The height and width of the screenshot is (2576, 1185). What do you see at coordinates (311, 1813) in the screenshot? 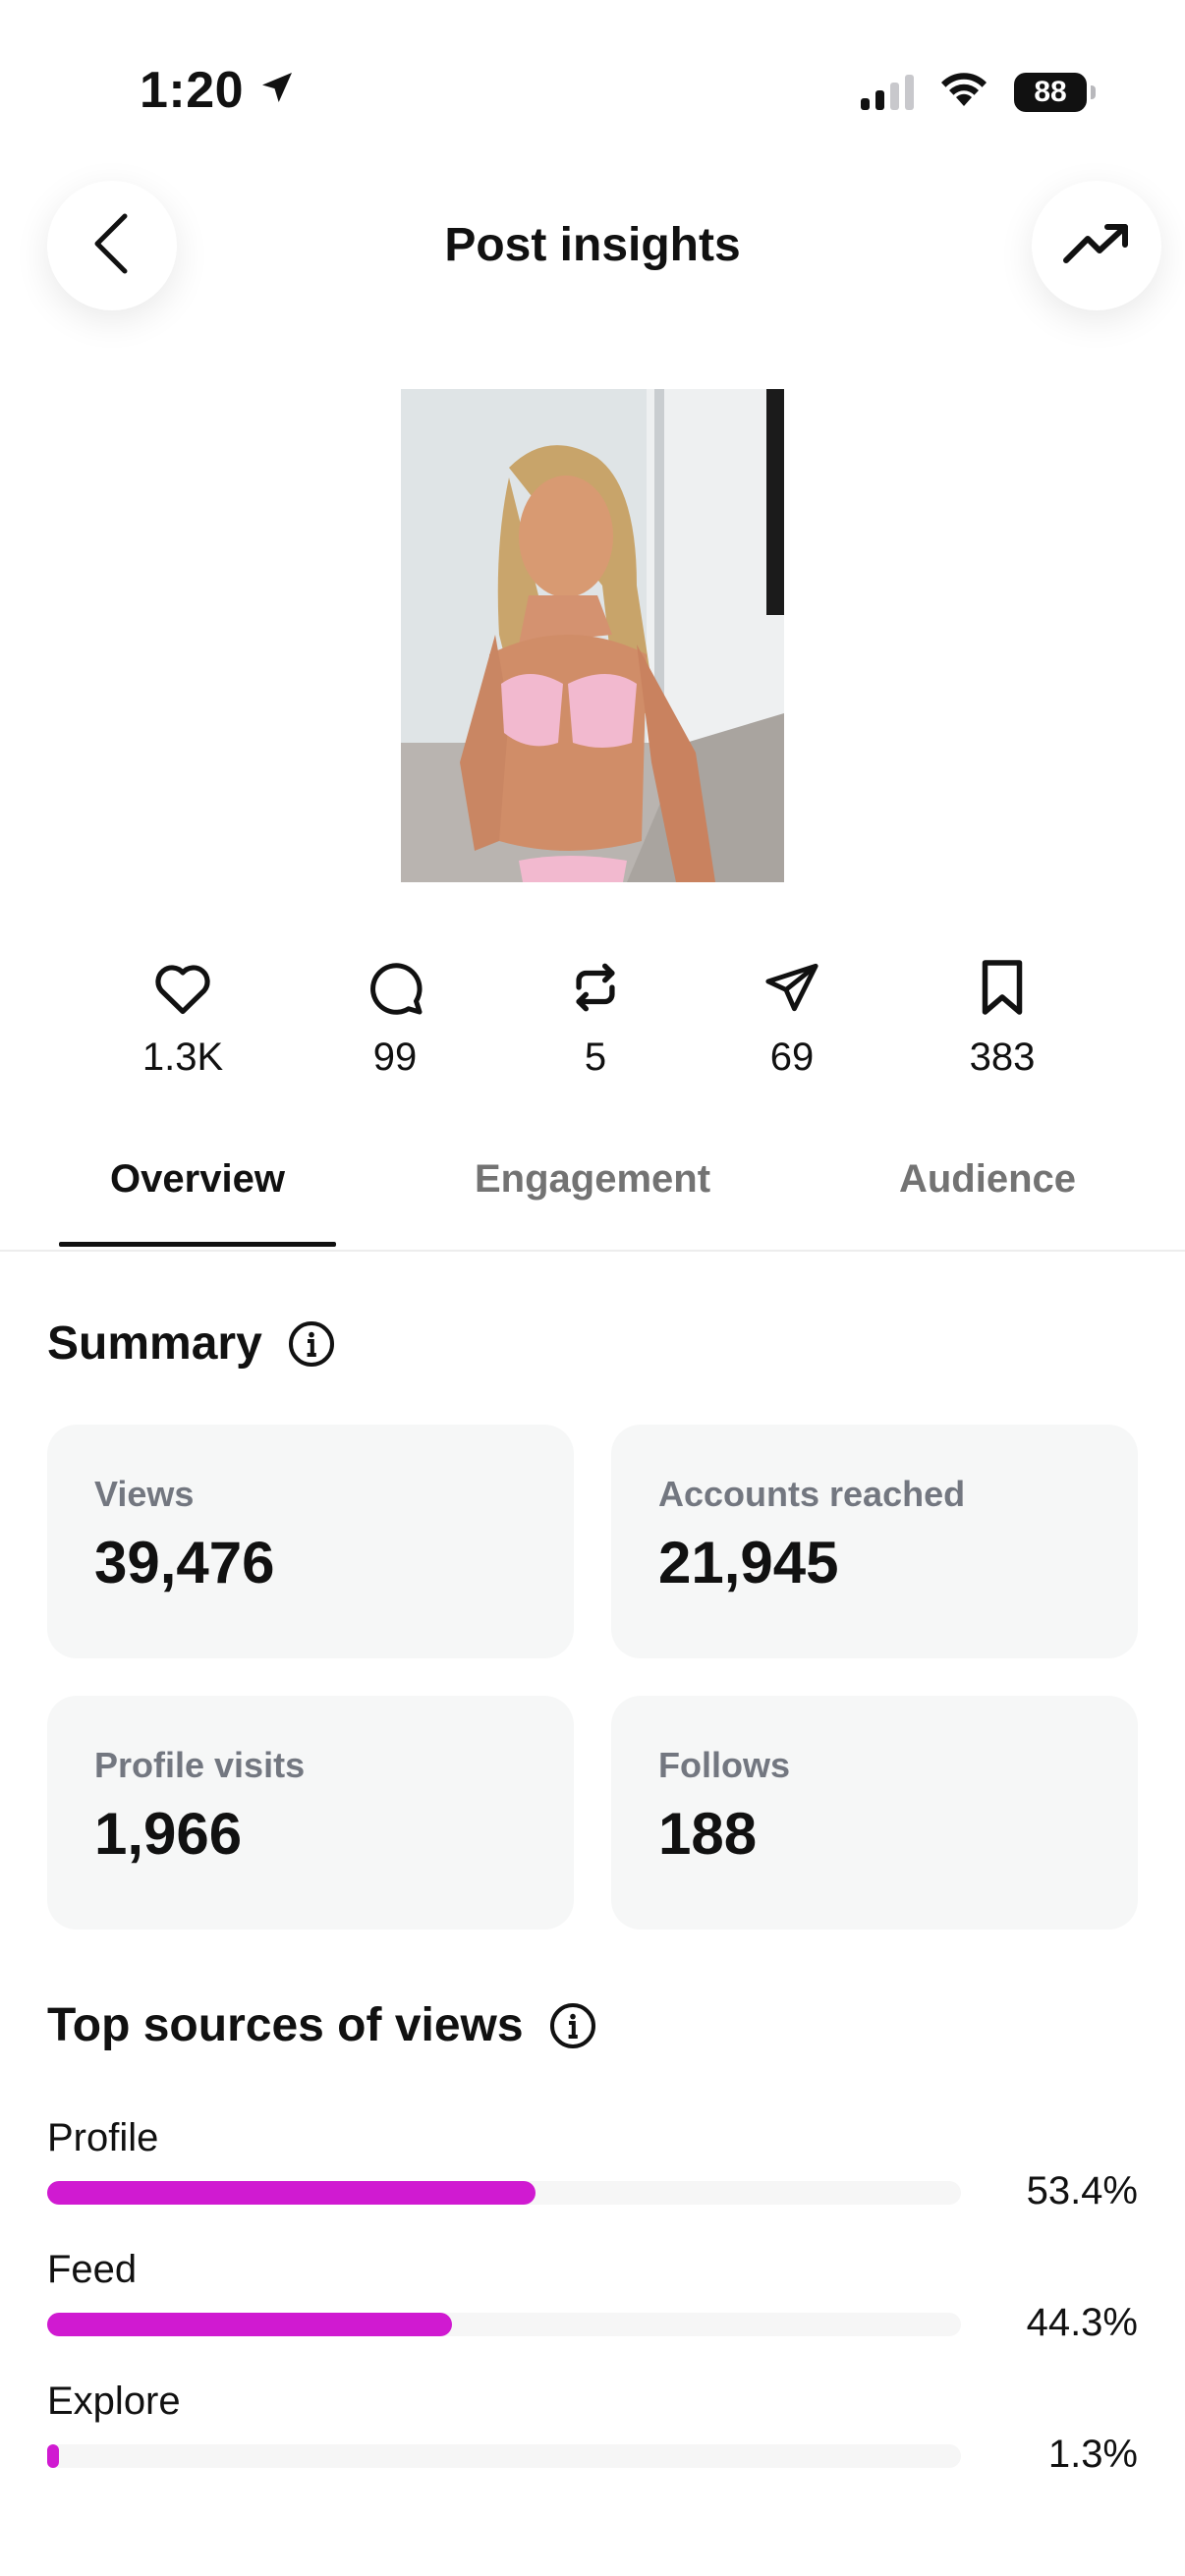
I see `profile-visits-card: Profile visits 1,966` at bounding box center [311, 1813].